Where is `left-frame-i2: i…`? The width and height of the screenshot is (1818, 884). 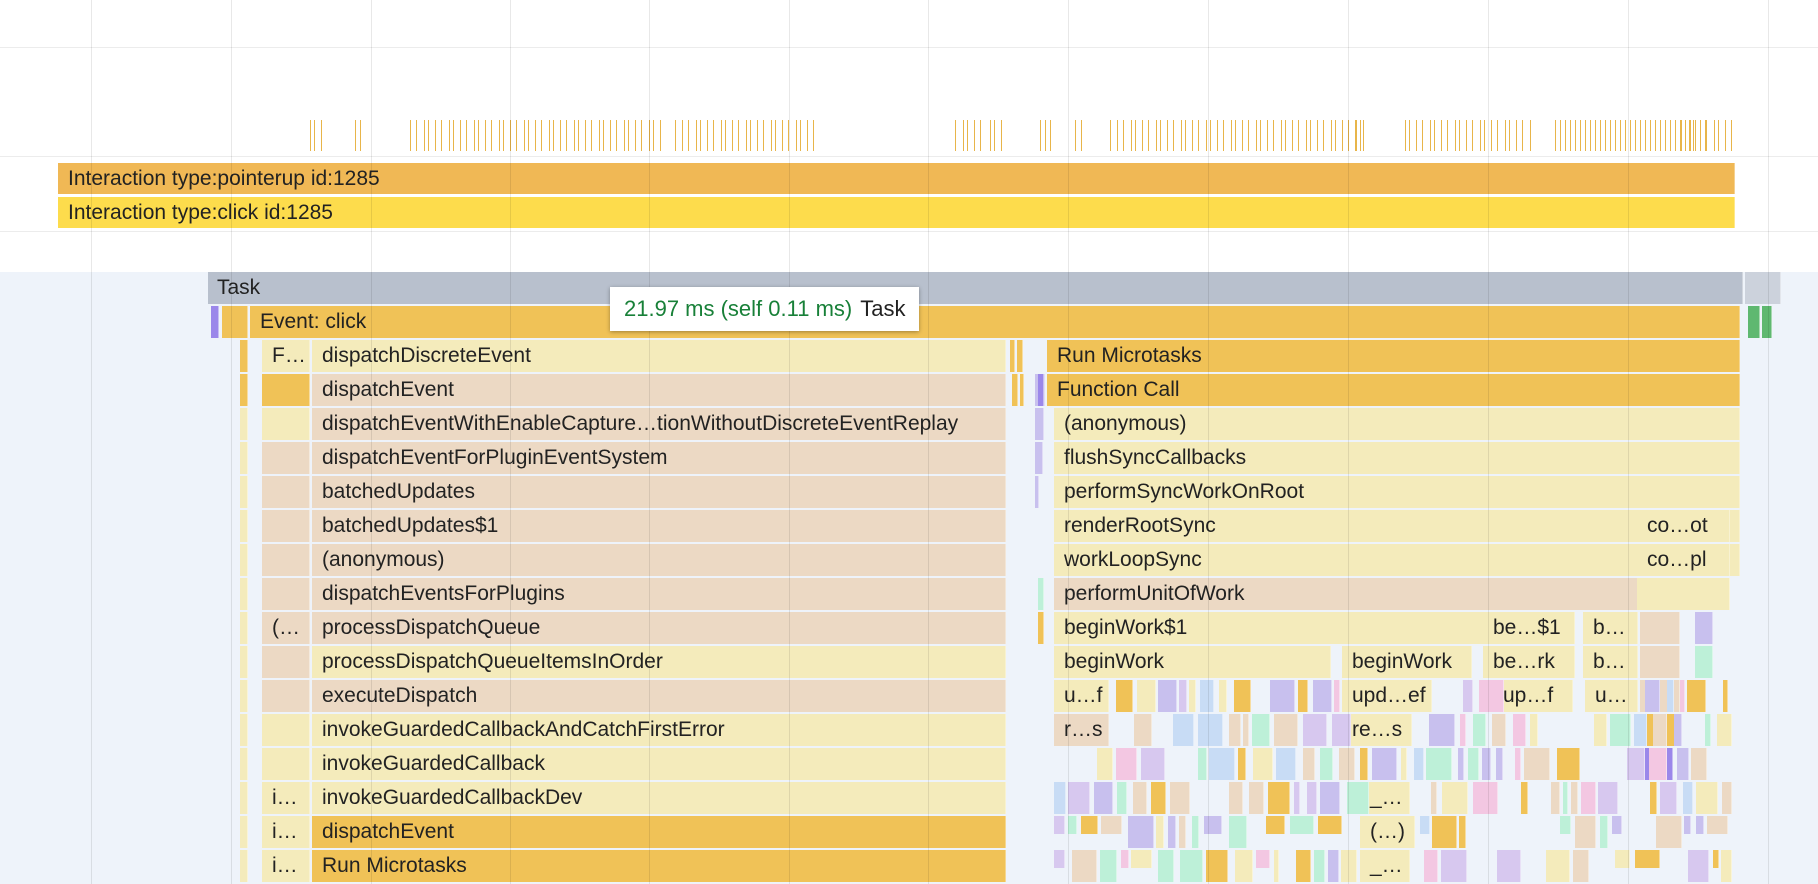 left-frame-i2: i… is located at coordinates (286, 832).